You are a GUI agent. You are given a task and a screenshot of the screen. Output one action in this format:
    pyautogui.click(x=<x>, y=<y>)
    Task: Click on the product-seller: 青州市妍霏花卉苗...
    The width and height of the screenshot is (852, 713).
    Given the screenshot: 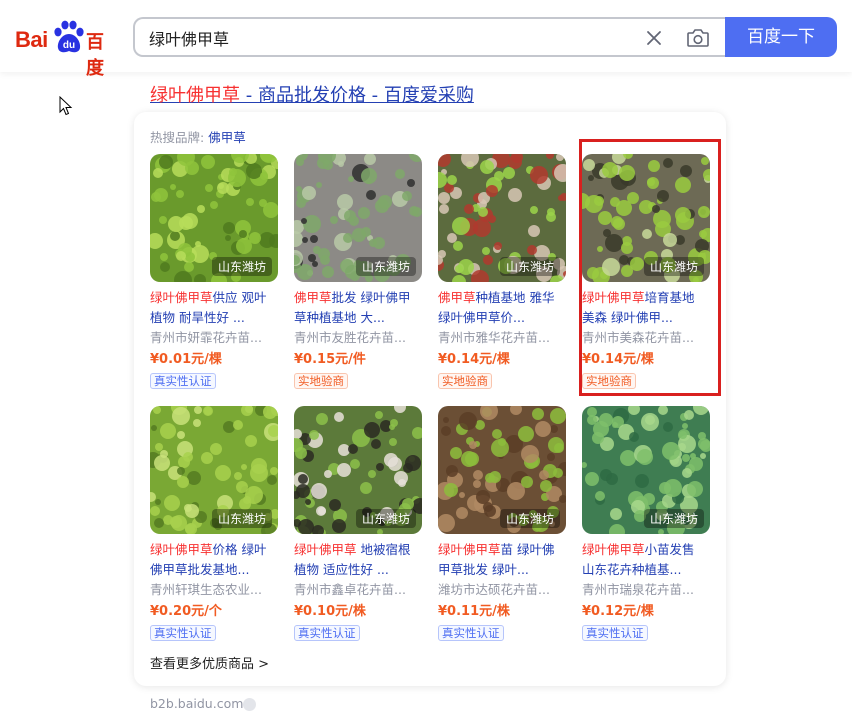 What is the action you would take?
    pyautogui.click(x=214, y=338)
    